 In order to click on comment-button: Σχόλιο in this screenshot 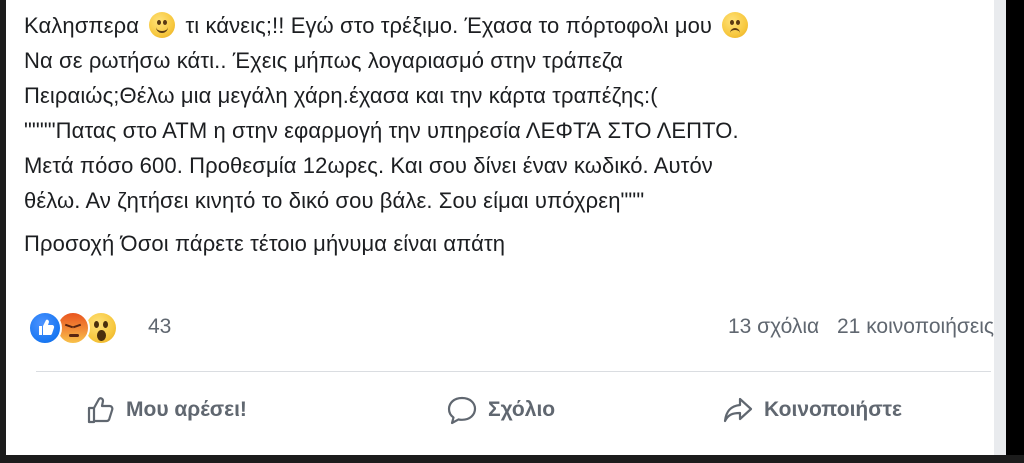, I will do `click(500, 410)`.